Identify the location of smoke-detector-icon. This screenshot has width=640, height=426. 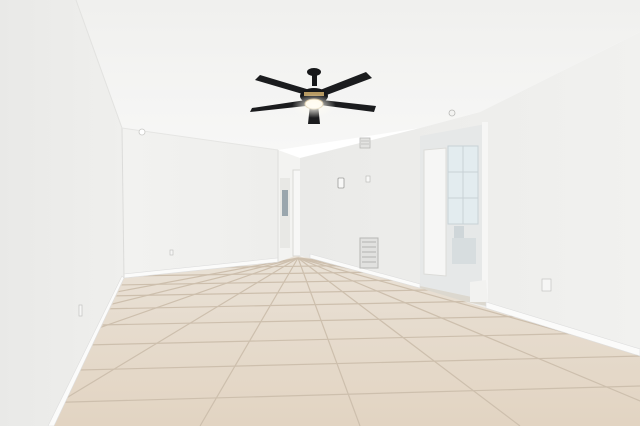
(452, 113).